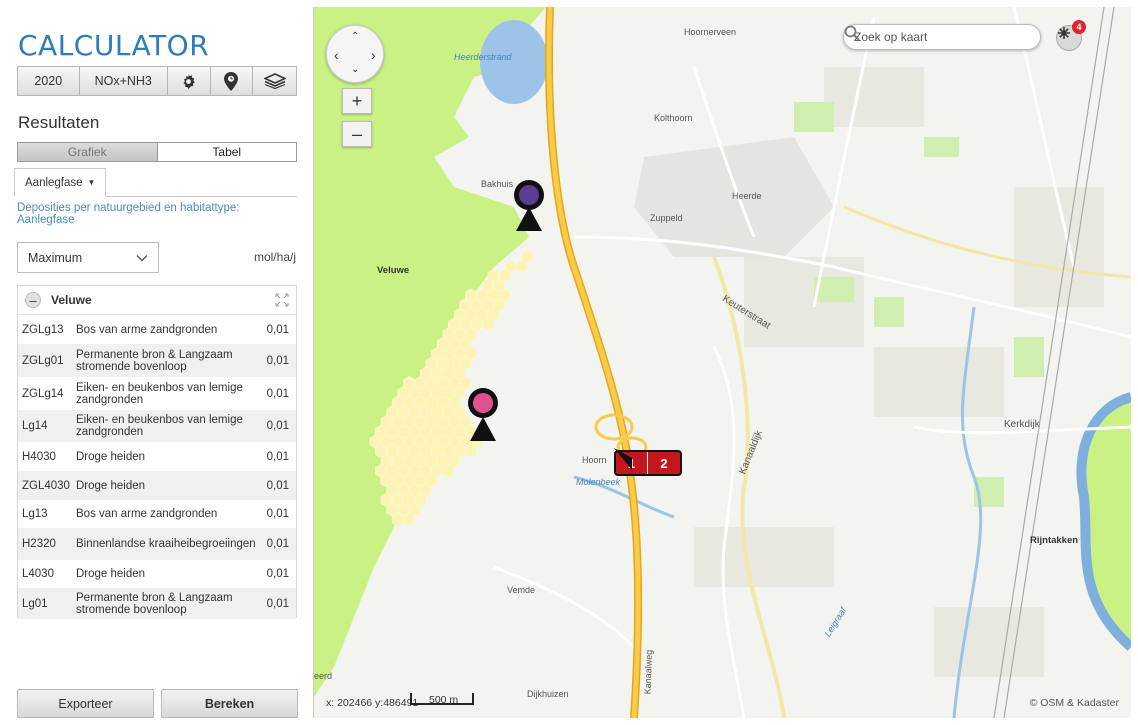 The image size is (1138, 725). I want to click on source-marker: 1 2, so click(648, 463).